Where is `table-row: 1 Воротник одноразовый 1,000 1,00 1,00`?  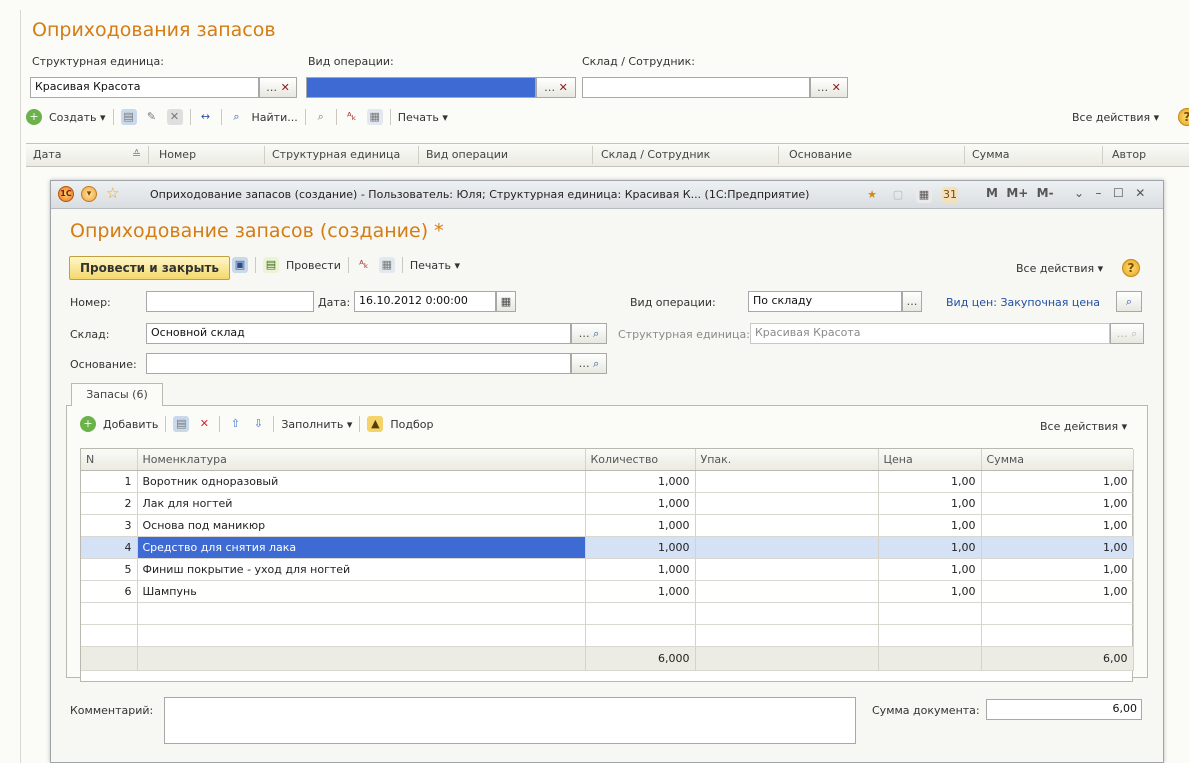
table-row: 1 Воротник одноразовый 1,000 1,00 1,00 is located at coordinates (607, 481).